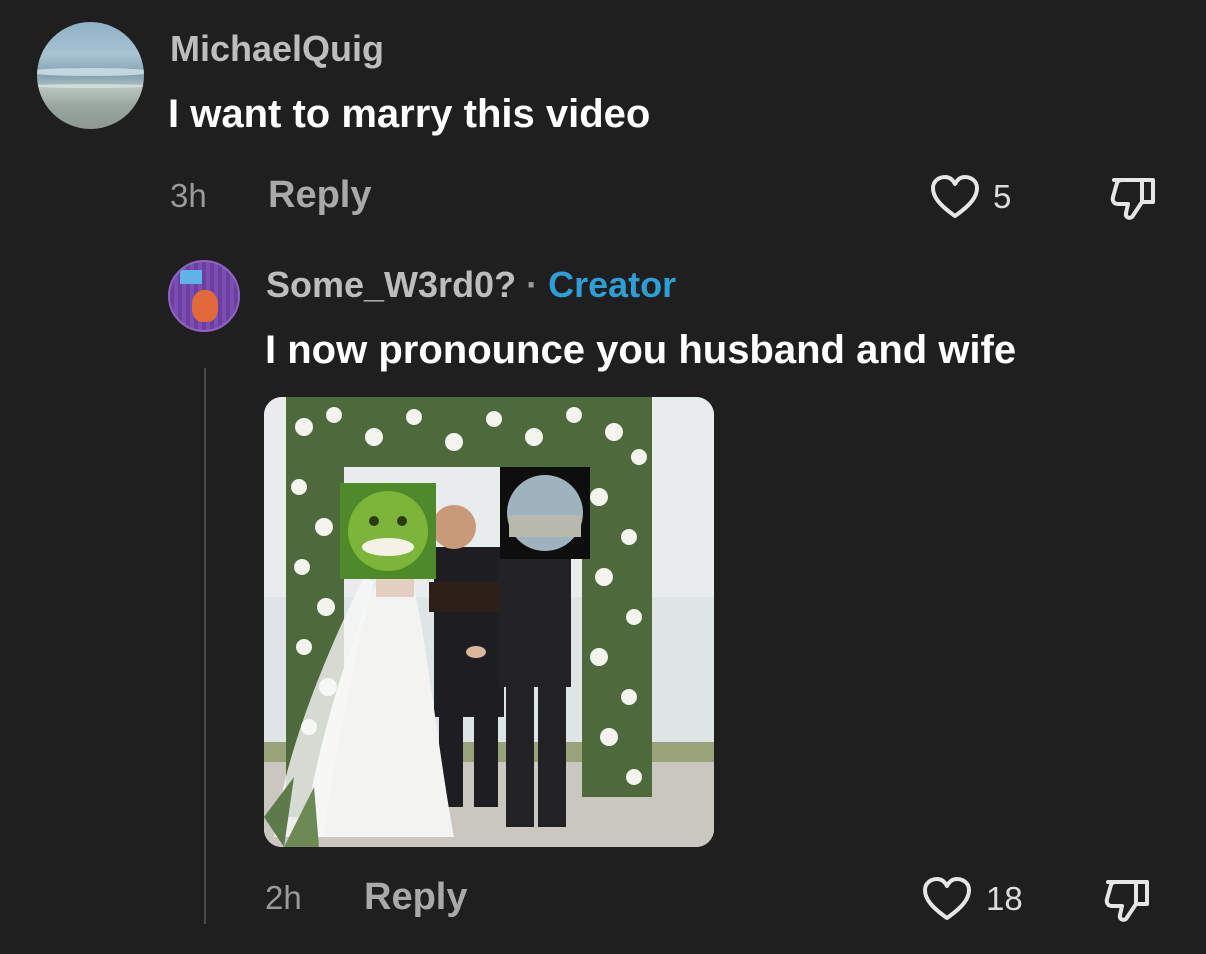  What do you see at coordinates (1004, 898) in the screenshot?
I see `reply-like-count: 18` at bounding box center [1004, 898].